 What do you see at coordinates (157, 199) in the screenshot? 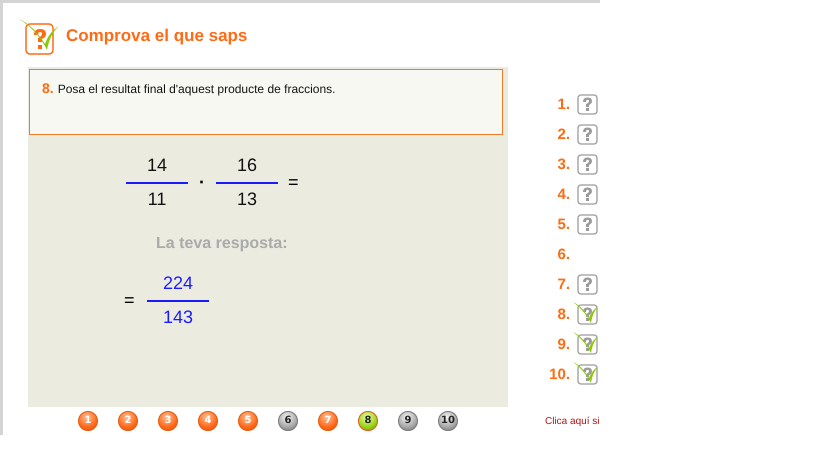
I see `denominator: 11` at bounding box center [157, 199].